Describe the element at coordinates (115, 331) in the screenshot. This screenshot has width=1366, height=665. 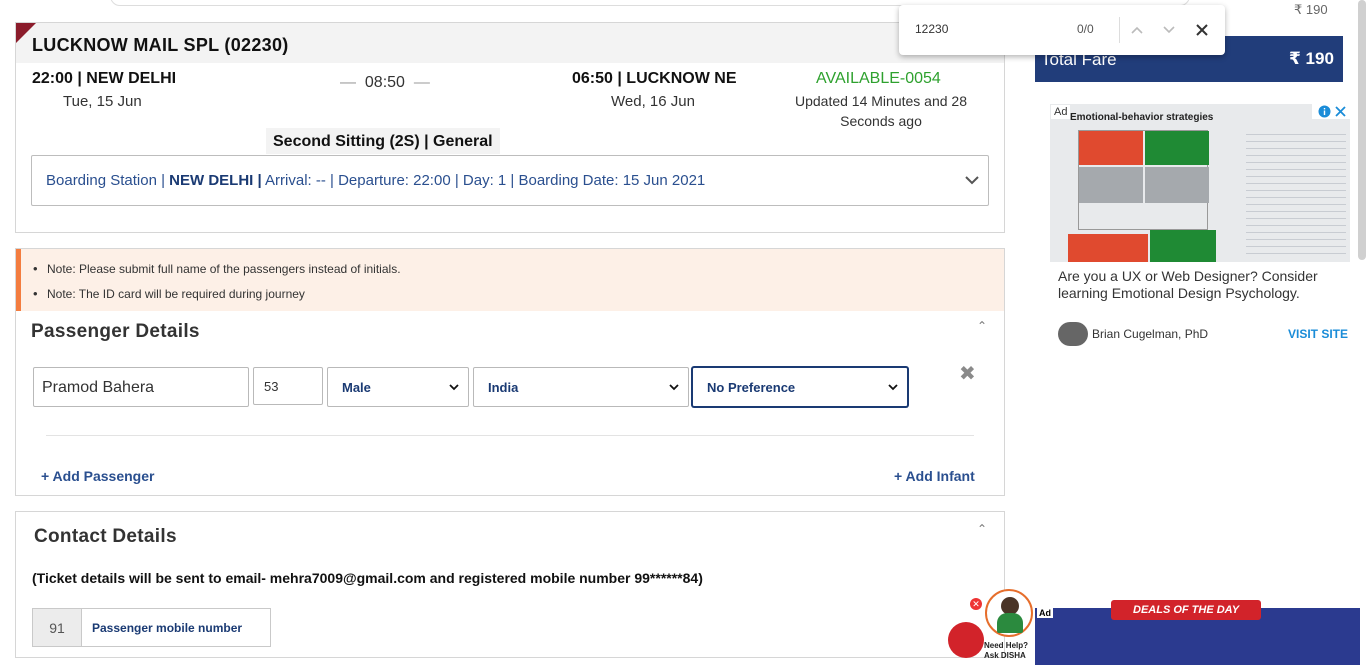
I see `passenger-details-title: Passenger Details` at that location.